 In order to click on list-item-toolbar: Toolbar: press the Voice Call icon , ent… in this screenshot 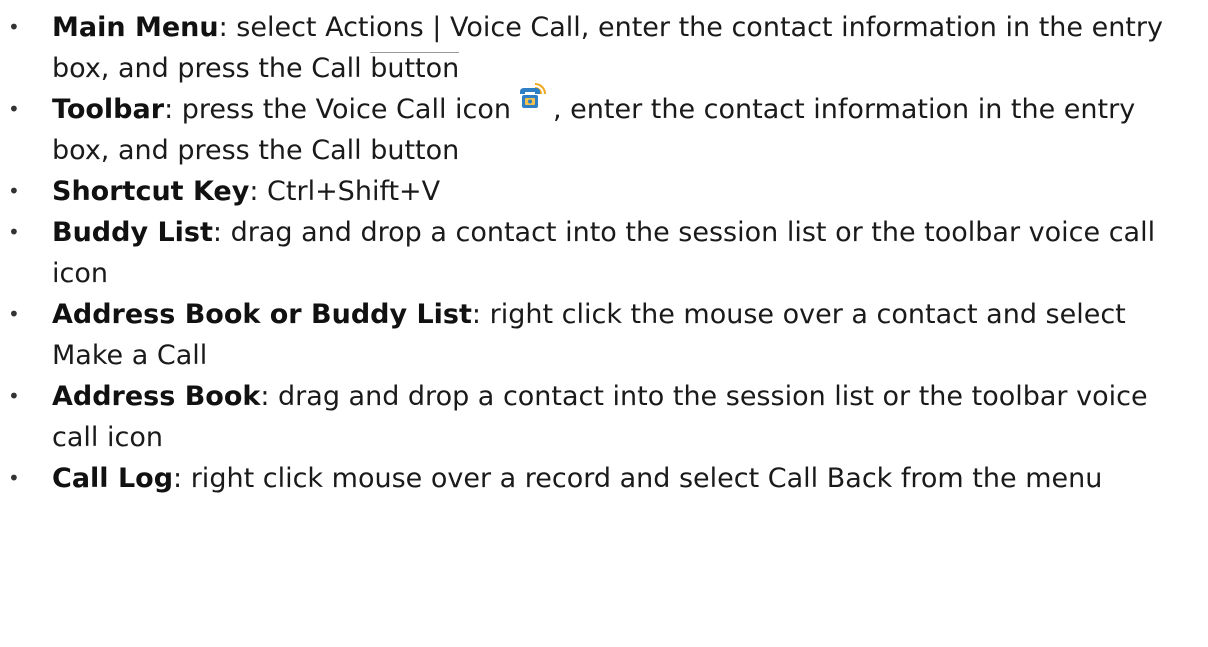, I will do `click(604, 127)`.